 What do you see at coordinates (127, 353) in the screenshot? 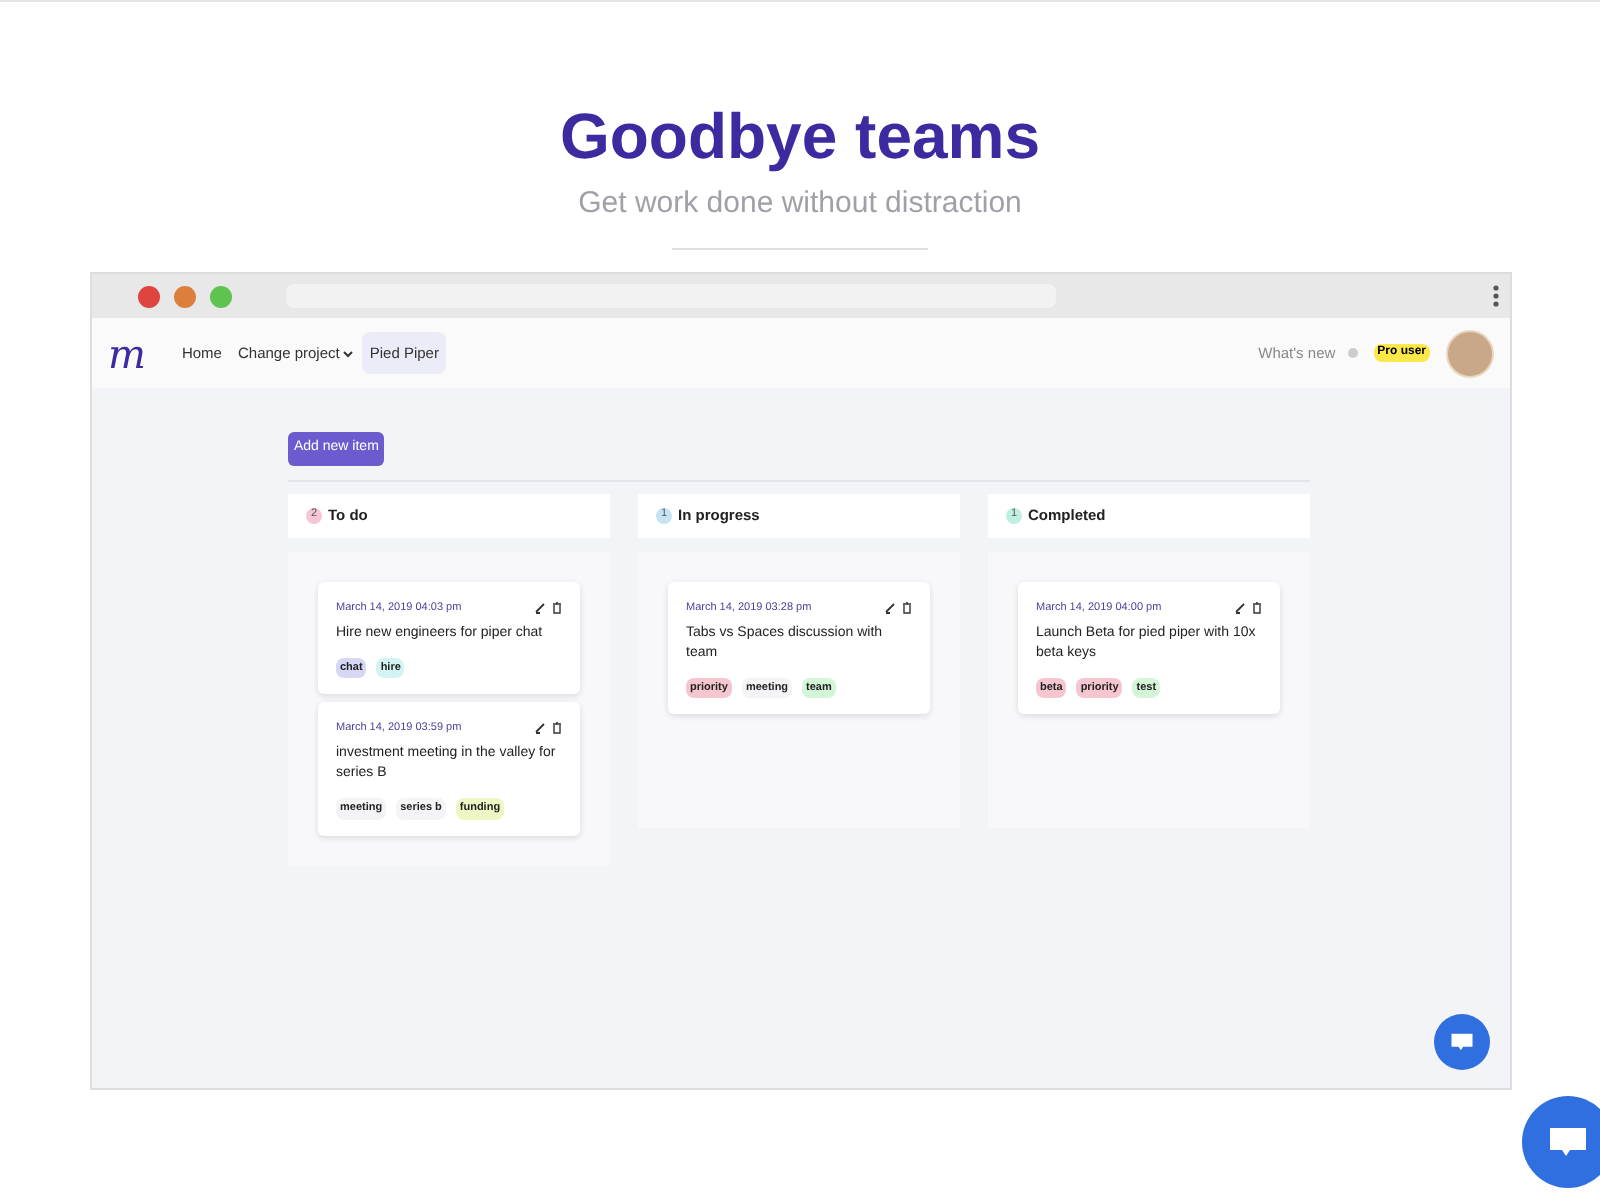
I see `logo: m` at bounding box center [127, 353].